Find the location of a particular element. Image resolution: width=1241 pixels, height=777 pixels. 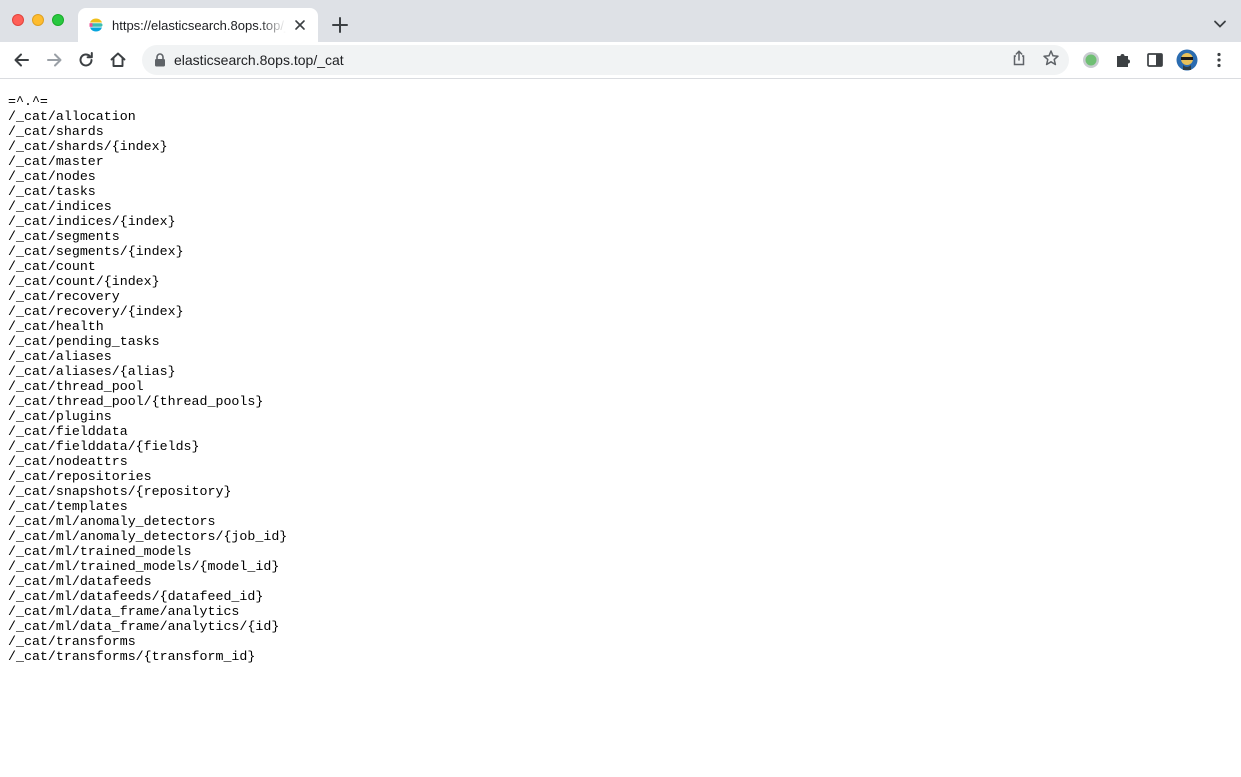

endpoint-line: /_cat/recovery/{index} is located at coordinates (96, 311).